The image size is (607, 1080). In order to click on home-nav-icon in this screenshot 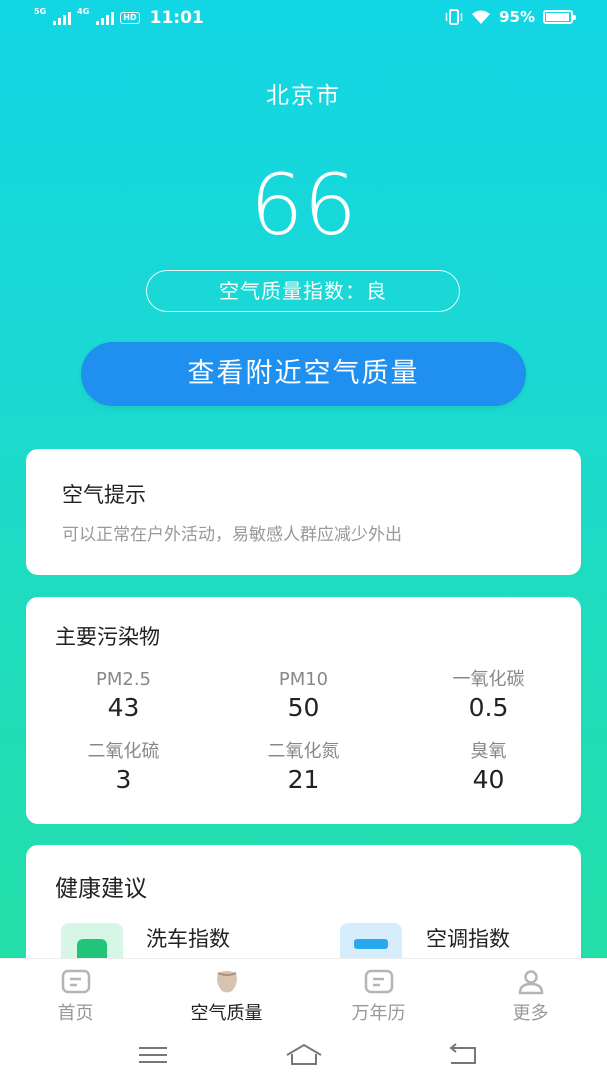, I will do `click(304, 1055)`.